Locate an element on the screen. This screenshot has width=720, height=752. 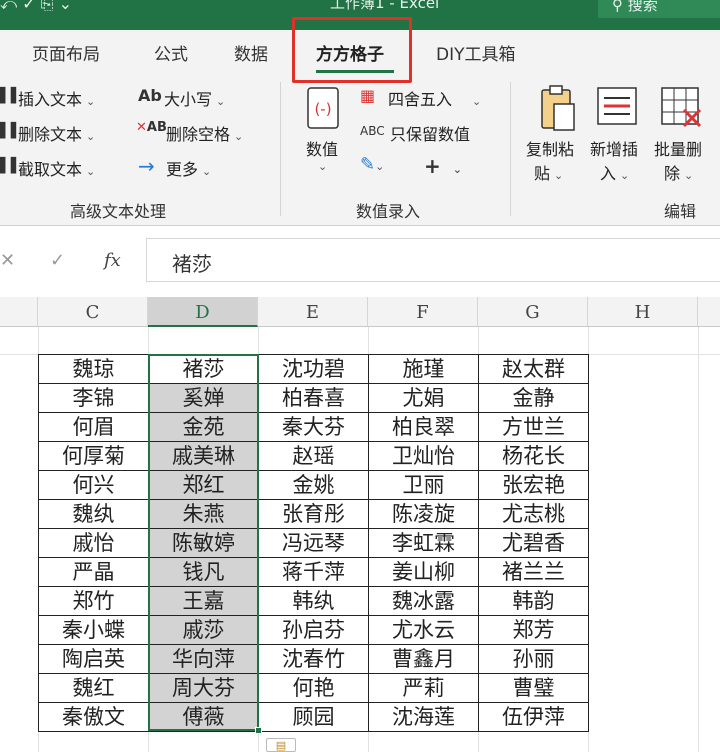
table-cell: 严晶 is located at coordinates (93, 572).